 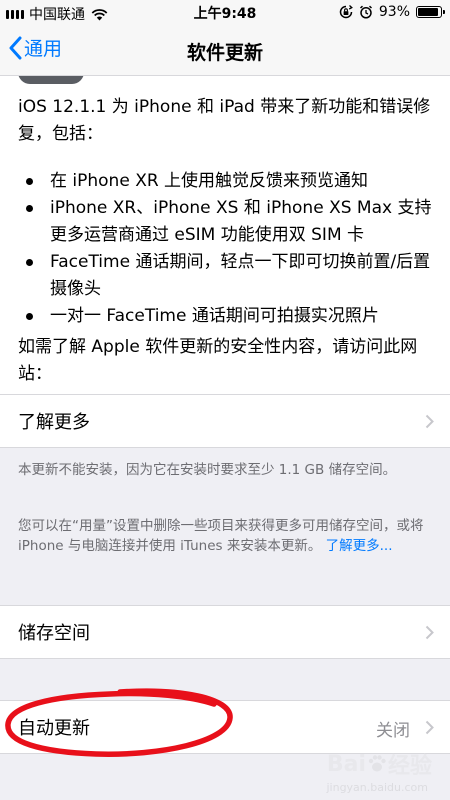 I want to click on ios-settings-icon, so click(x=51, y=80).